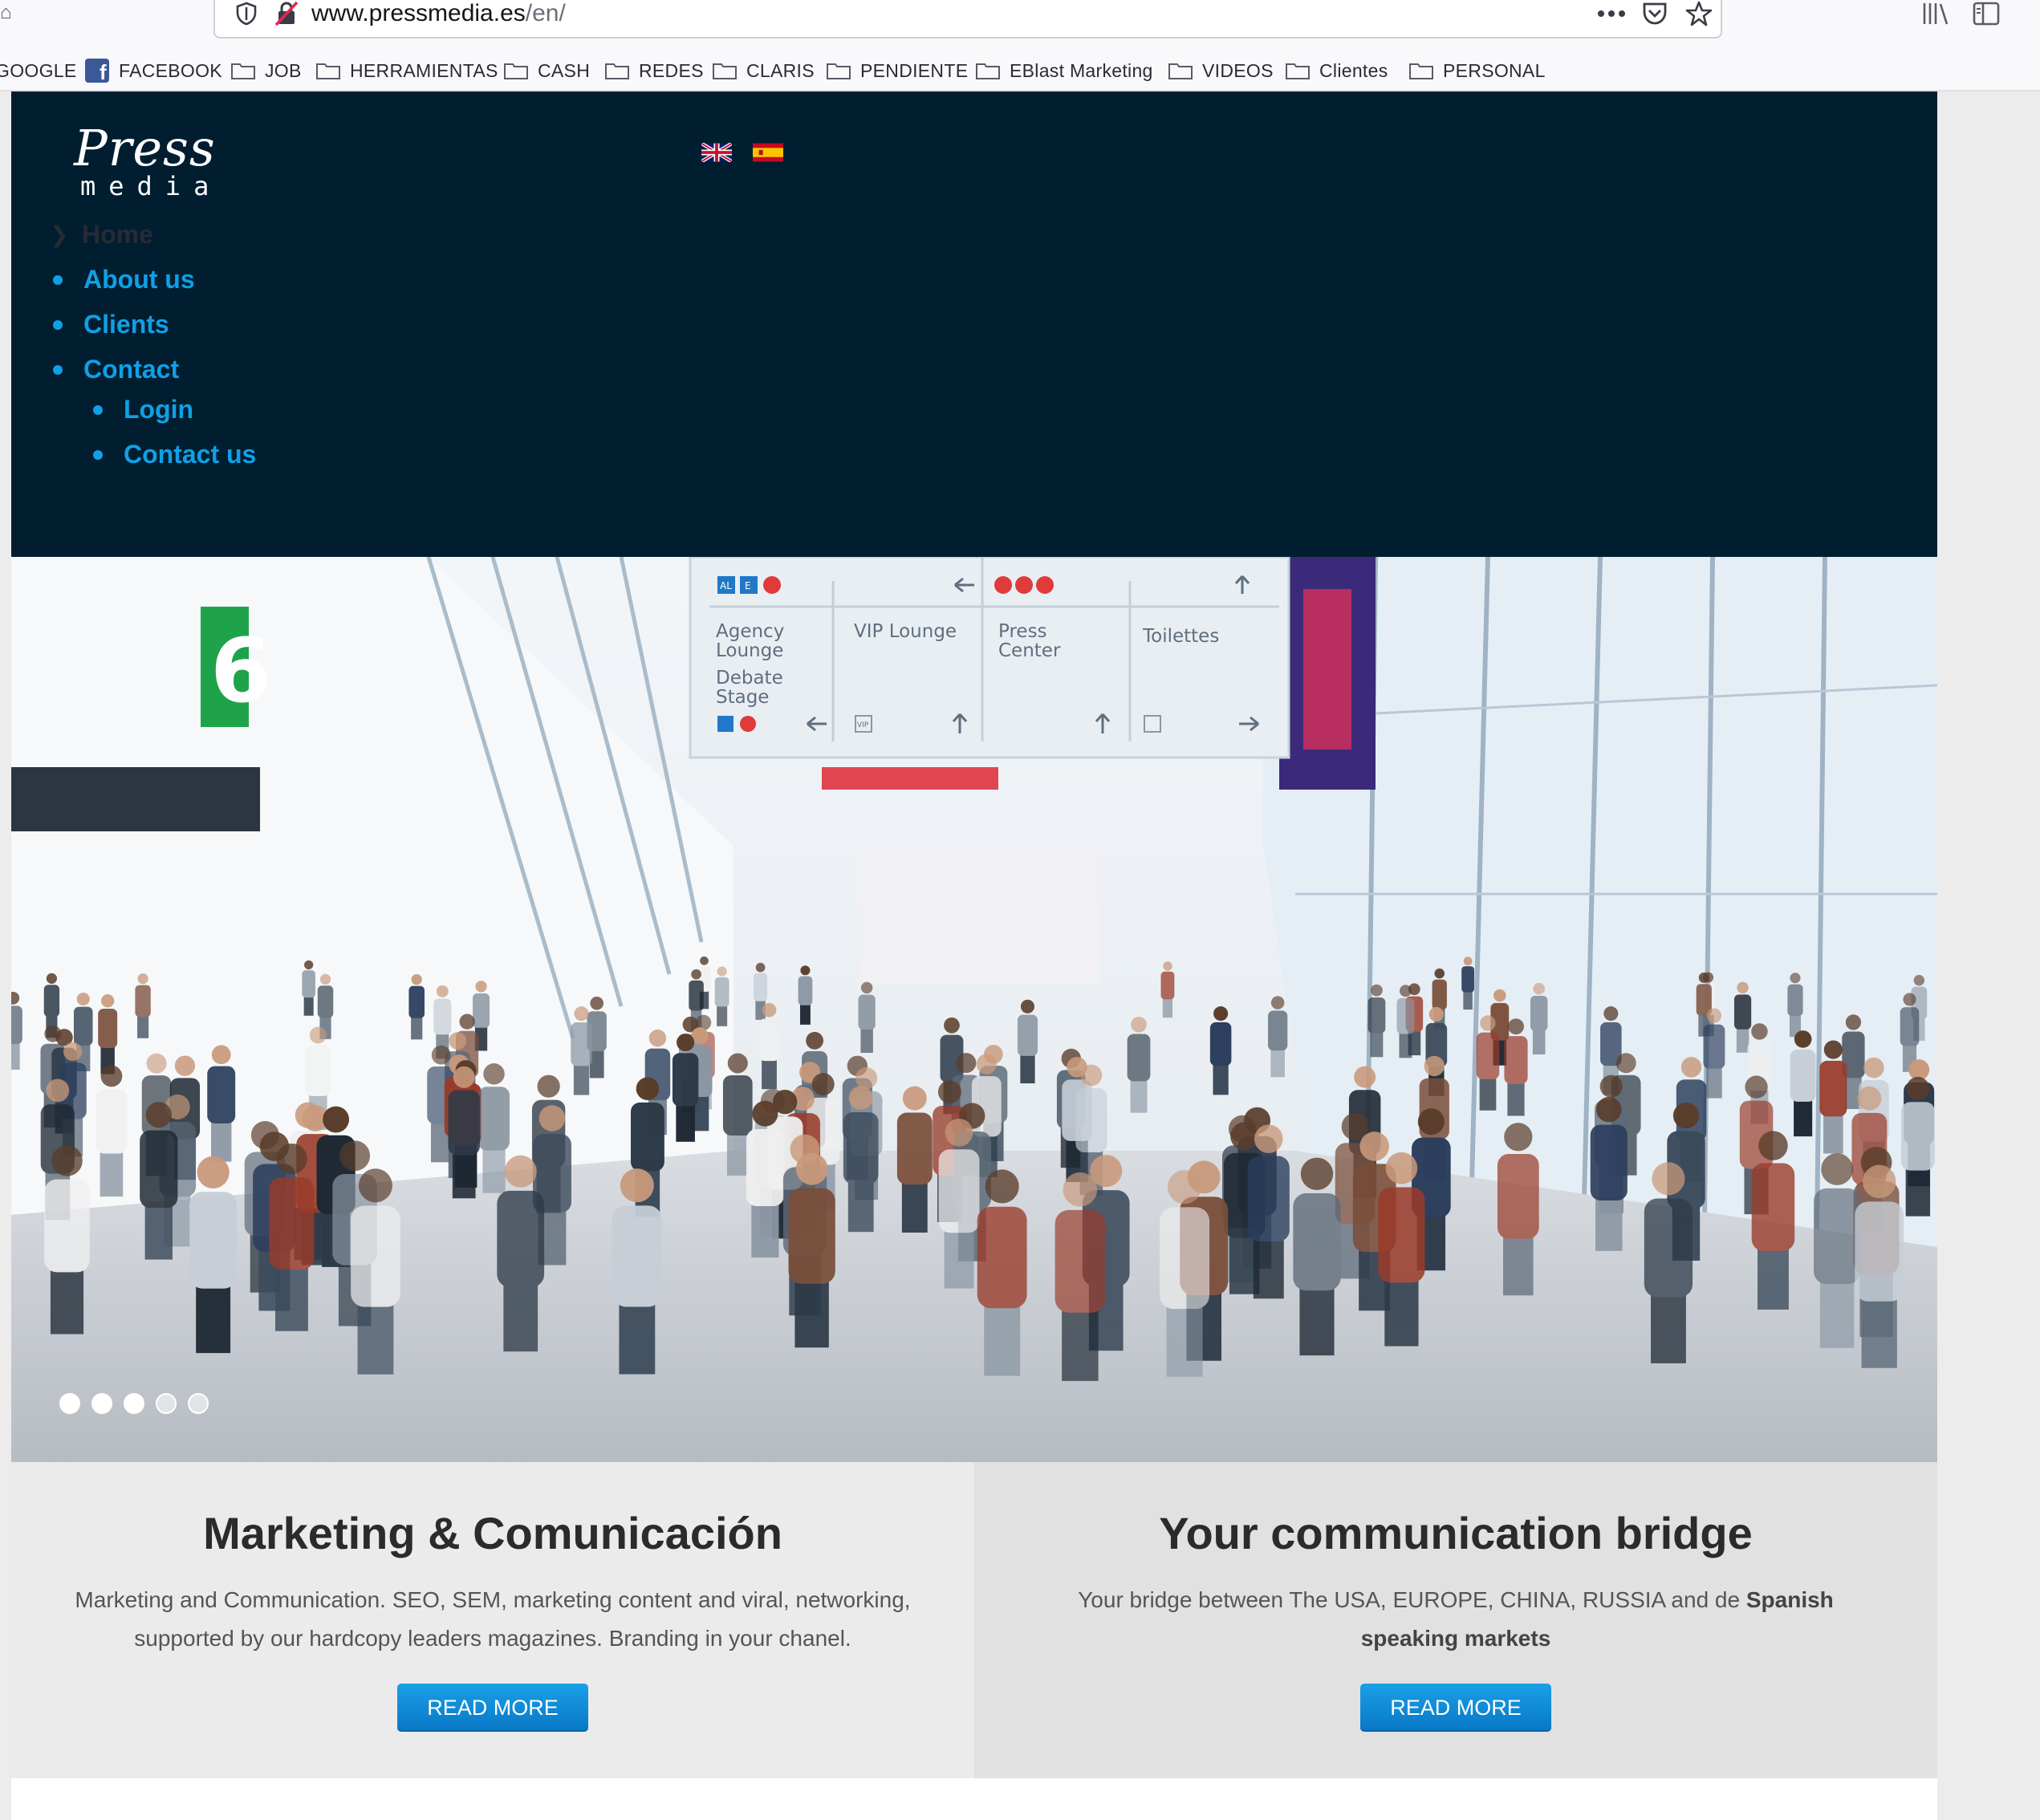 This screenshot has width=2040, height=1820. I want to click on bookmark-claris: CLARIS, so click(764, 71).